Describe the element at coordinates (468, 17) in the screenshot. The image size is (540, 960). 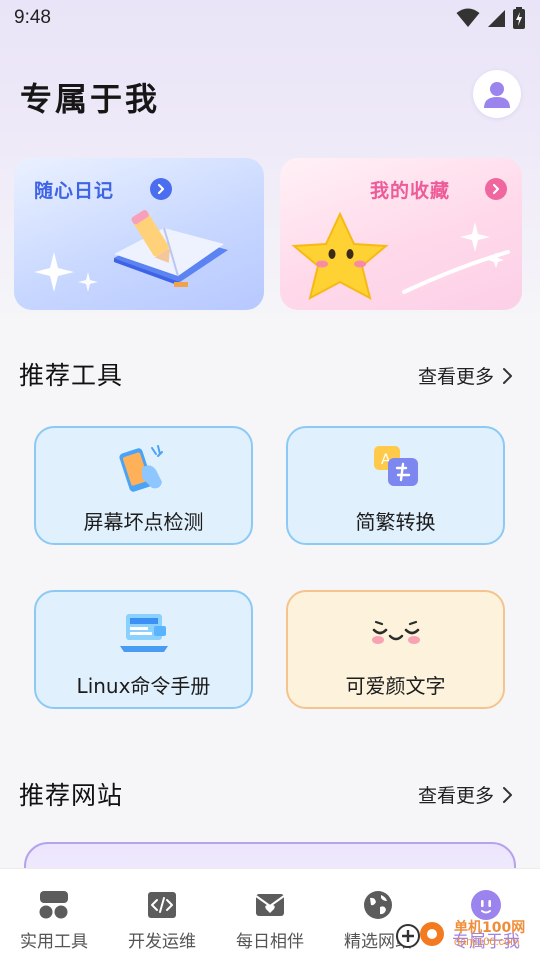
I see `wifi-icon` at that location.